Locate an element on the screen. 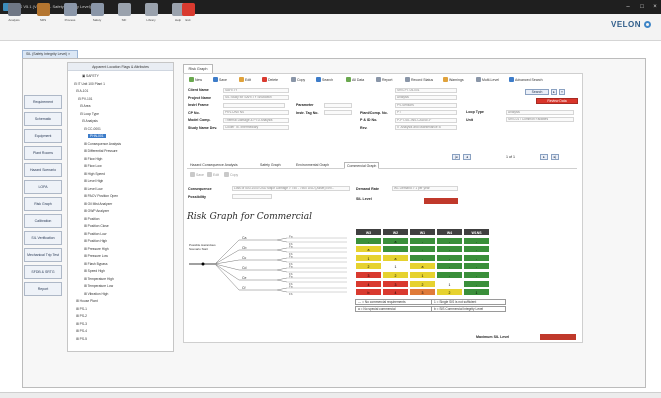  field-model-comp: Thermal Damage & PTD Analysis is located at coordinates (256, 120).